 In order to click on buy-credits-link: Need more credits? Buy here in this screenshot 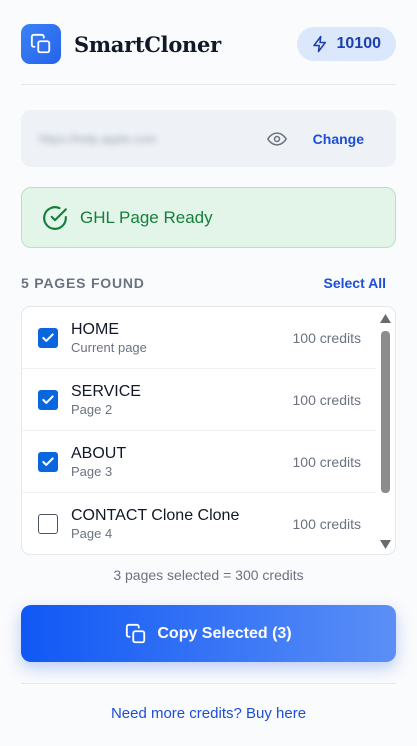, I will do `click(208, 713)`.